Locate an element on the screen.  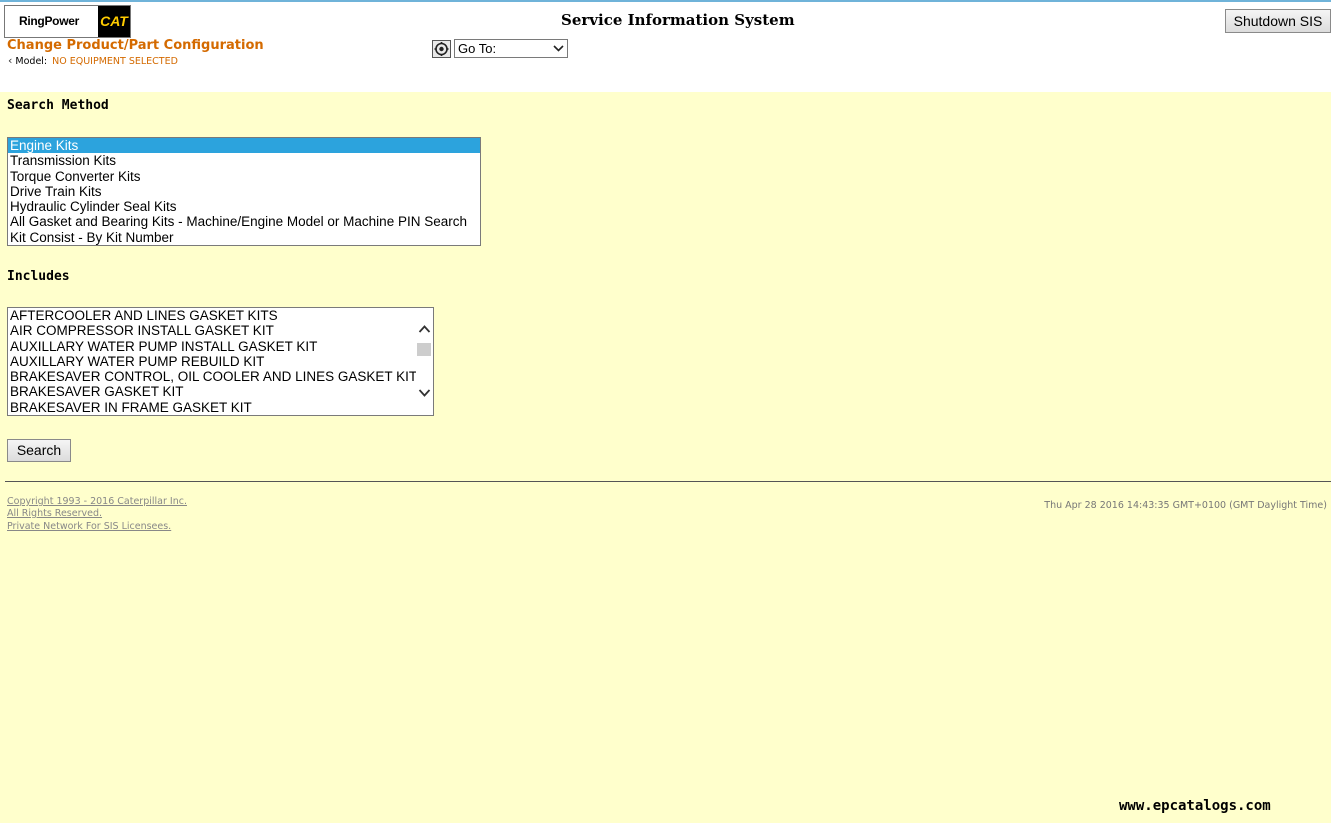
ring-power-cat-logo: RingPower CAT is located at coordinates (67, 21).